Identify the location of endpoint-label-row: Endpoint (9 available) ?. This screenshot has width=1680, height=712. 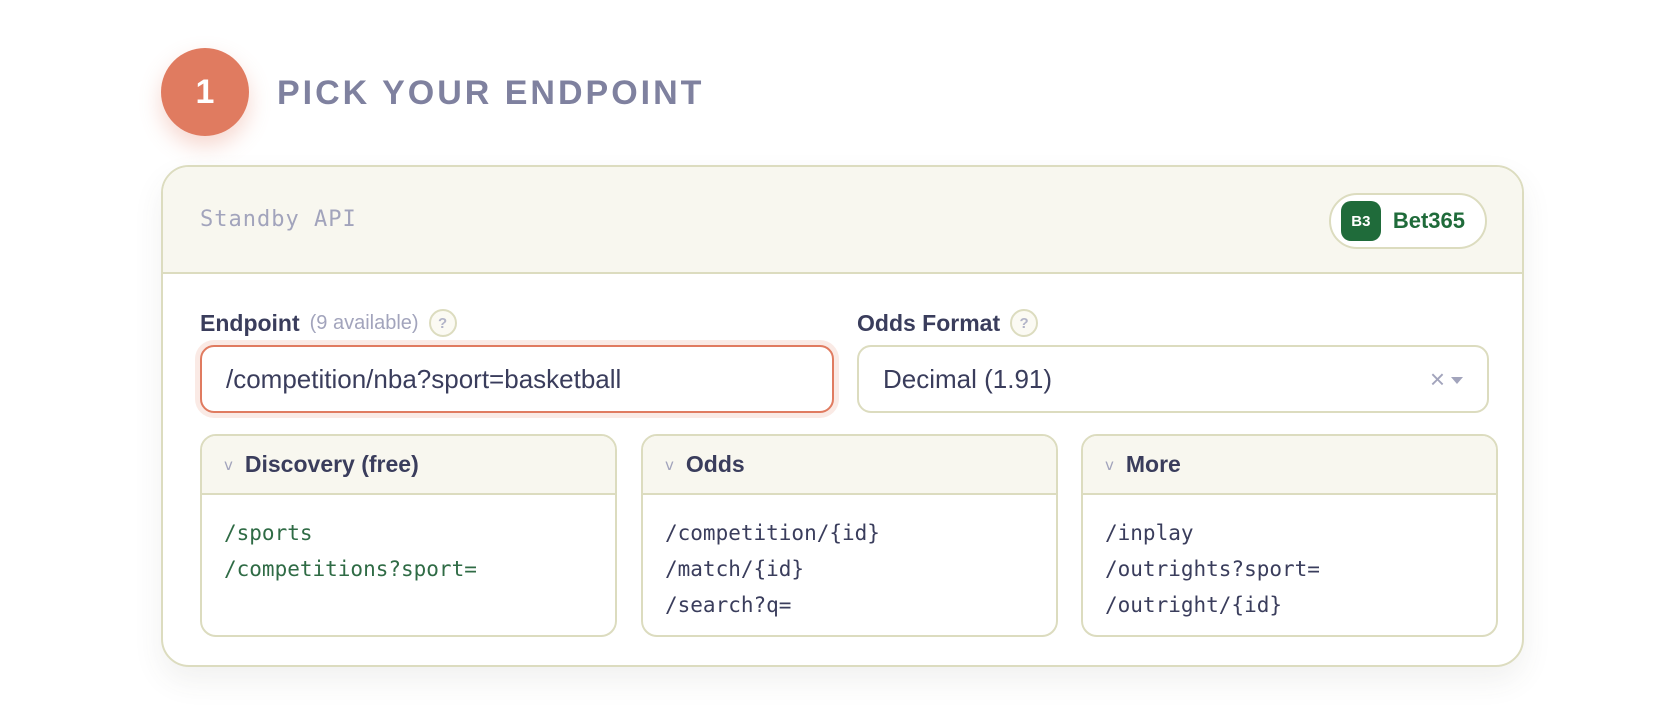
(328, 323).